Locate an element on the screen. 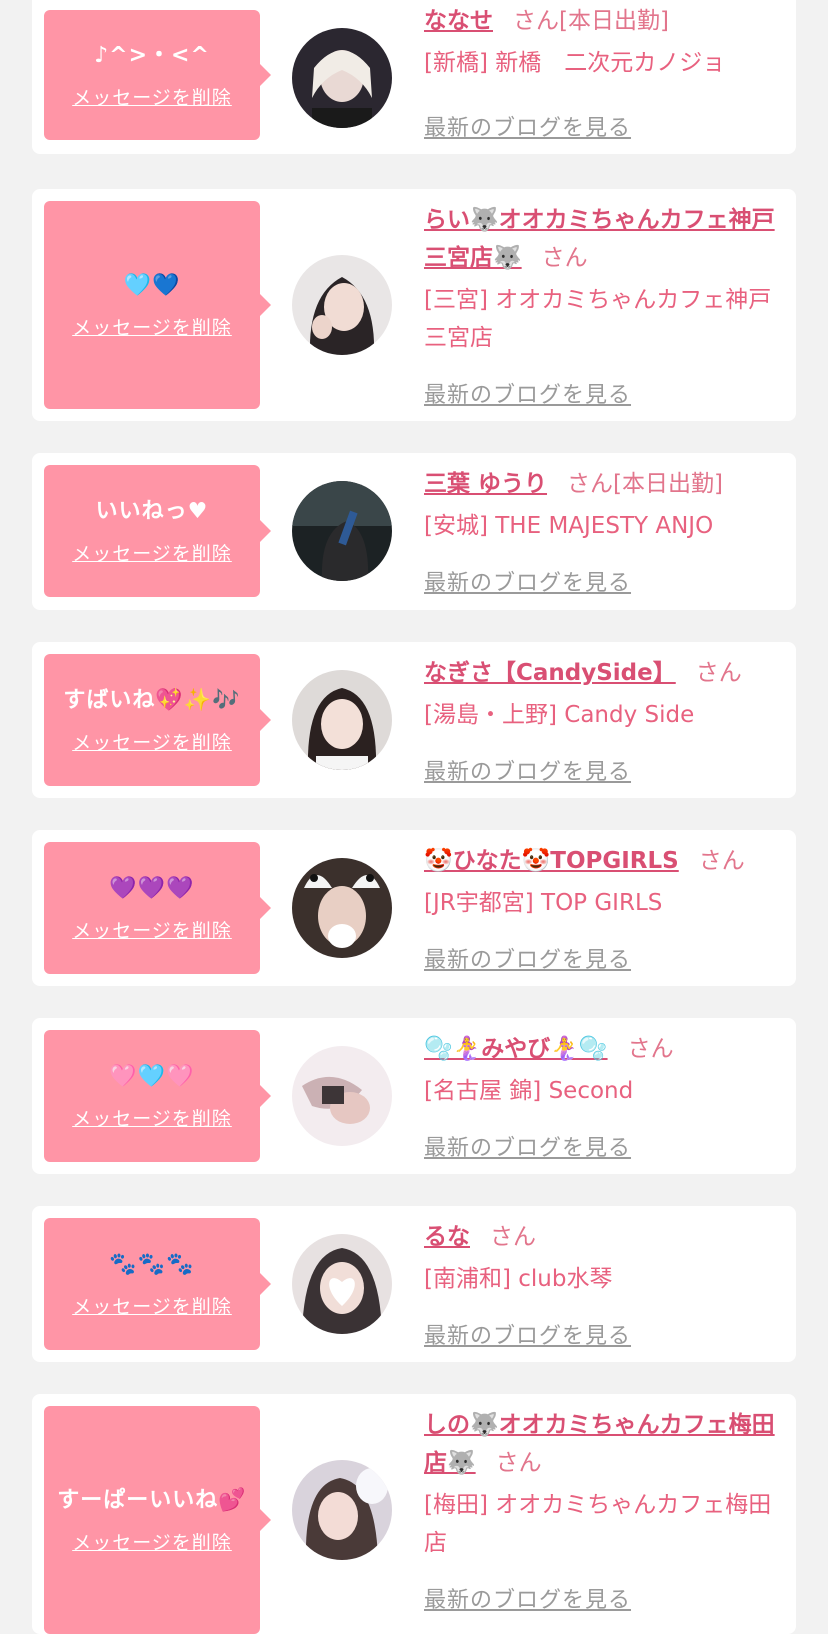 The image size is (828, 1634). message-bubble: 💜💜💜 メッセージを削除 is located at coordinates (157, 908).